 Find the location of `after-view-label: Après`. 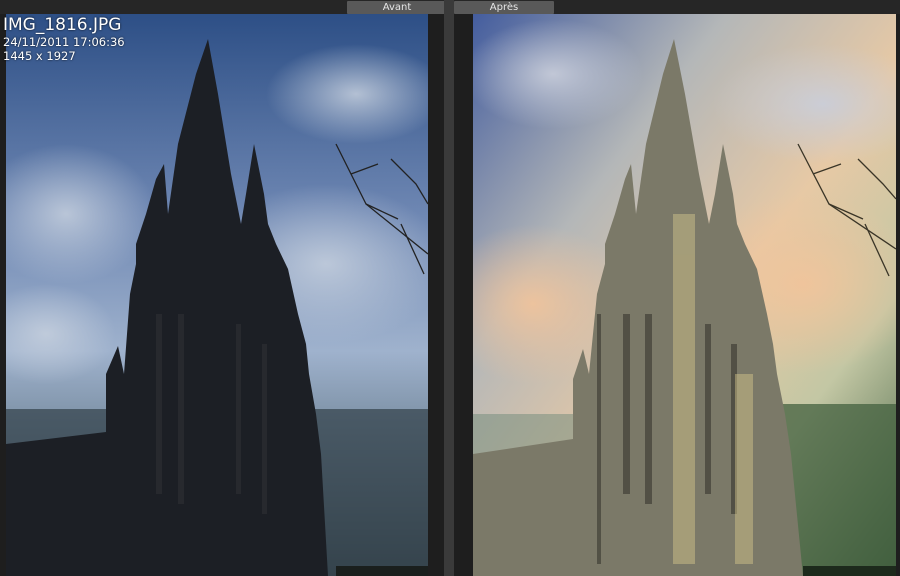

after-view-label: Après is located at coordinates (504, 7).